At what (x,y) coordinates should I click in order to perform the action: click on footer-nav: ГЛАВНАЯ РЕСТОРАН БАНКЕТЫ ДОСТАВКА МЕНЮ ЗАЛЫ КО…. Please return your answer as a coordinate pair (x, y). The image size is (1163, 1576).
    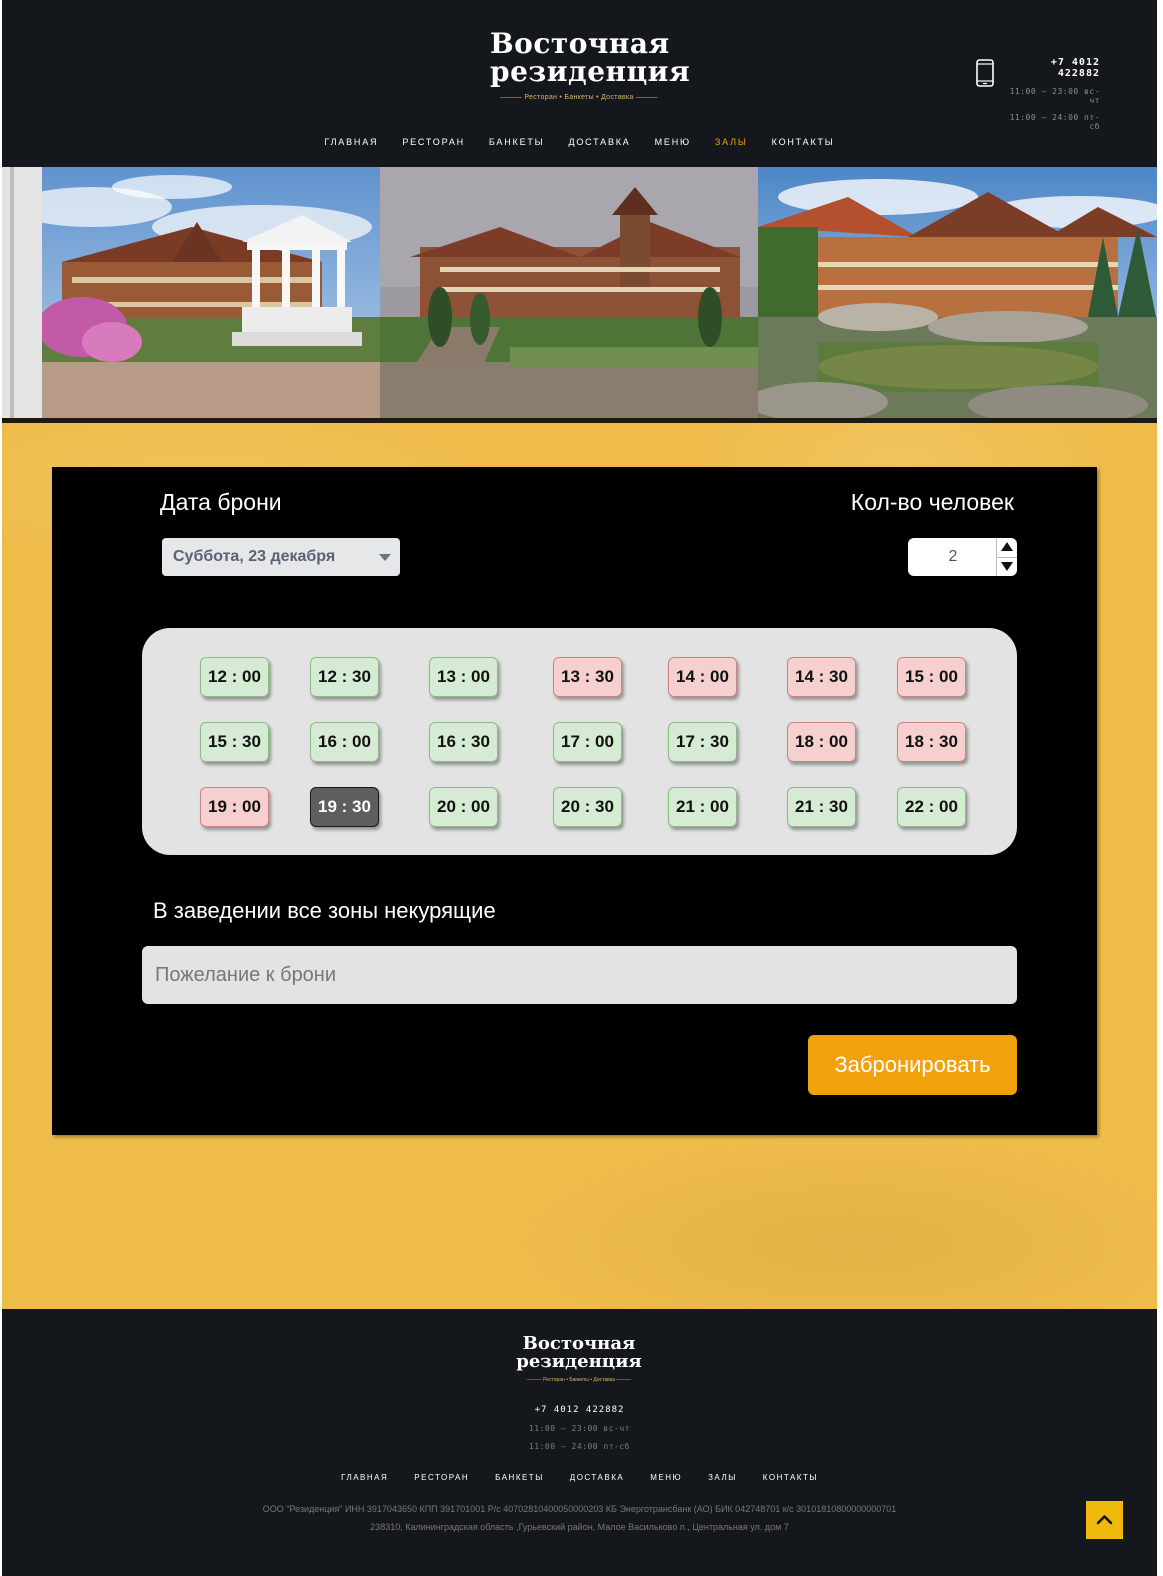
    Looking at the image, I should click on (579, 1477).